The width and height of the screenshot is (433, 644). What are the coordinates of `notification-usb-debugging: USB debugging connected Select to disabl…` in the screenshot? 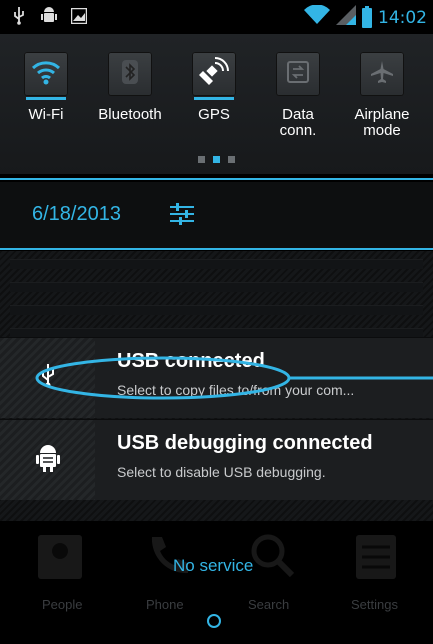 It's located at (216, 459).